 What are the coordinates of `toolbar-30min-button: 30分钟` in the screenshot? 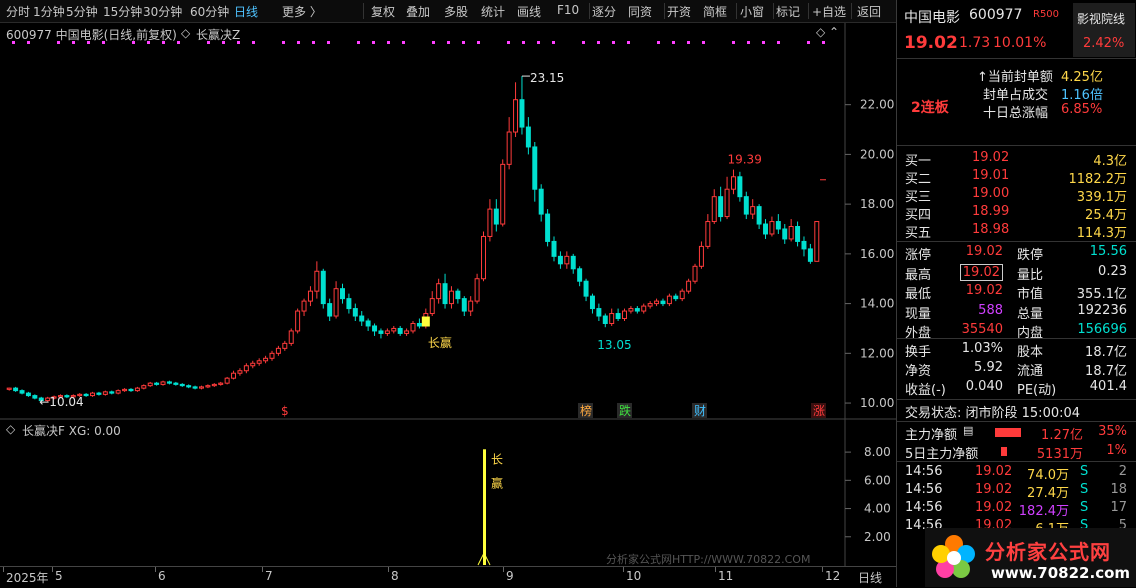 It's located at (162, 11).